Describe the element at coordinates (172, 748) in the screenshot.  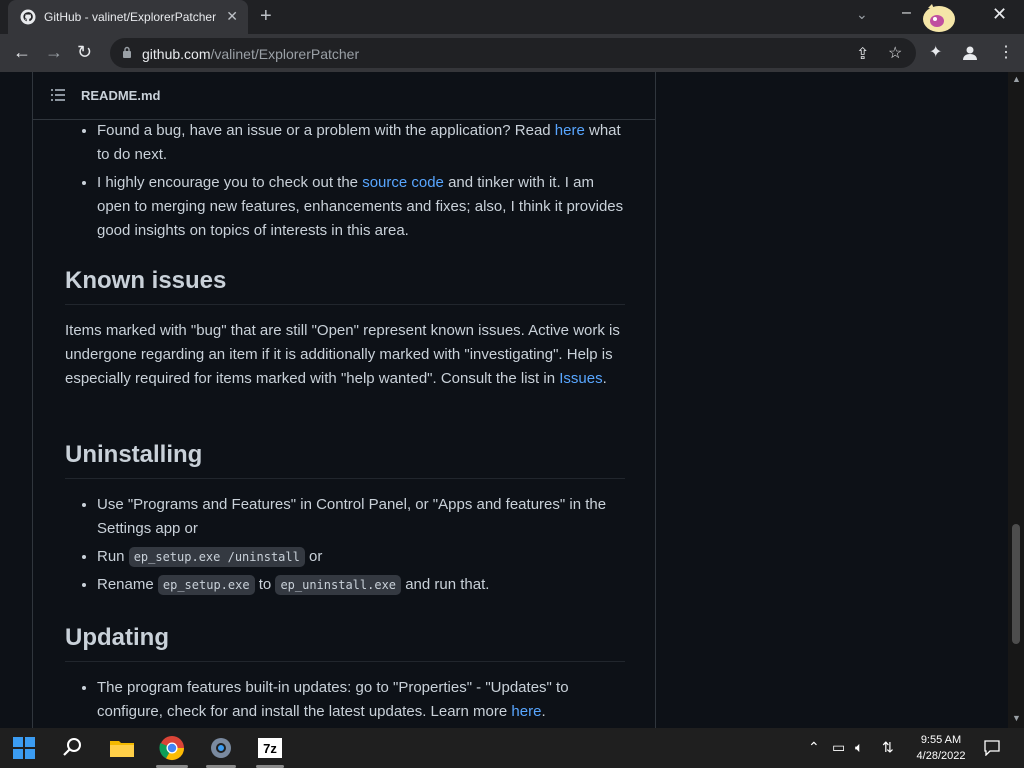
I see `chrome-icon` at that location.